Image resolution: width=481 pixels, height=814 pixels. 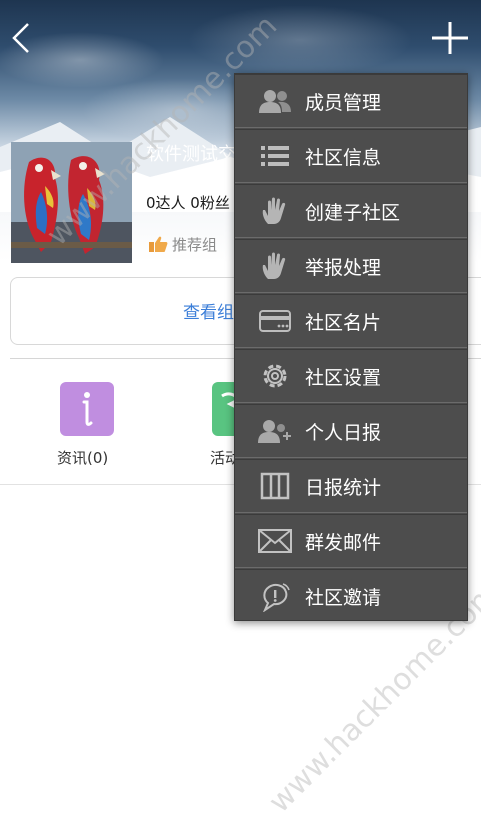 What do you see at coordinates (83, 458) in the screenshot?
I see `news-tile-label: 资讯(0)` at bounding box center [83, 458].